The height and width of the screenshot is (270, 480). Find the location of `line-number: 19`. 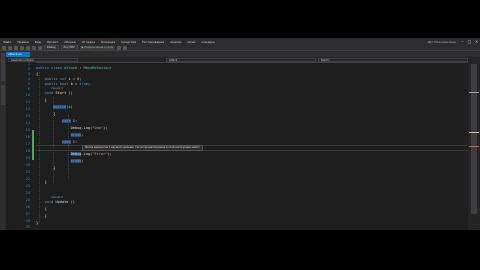

line-number: 19 is located at coordinates (27, 158).